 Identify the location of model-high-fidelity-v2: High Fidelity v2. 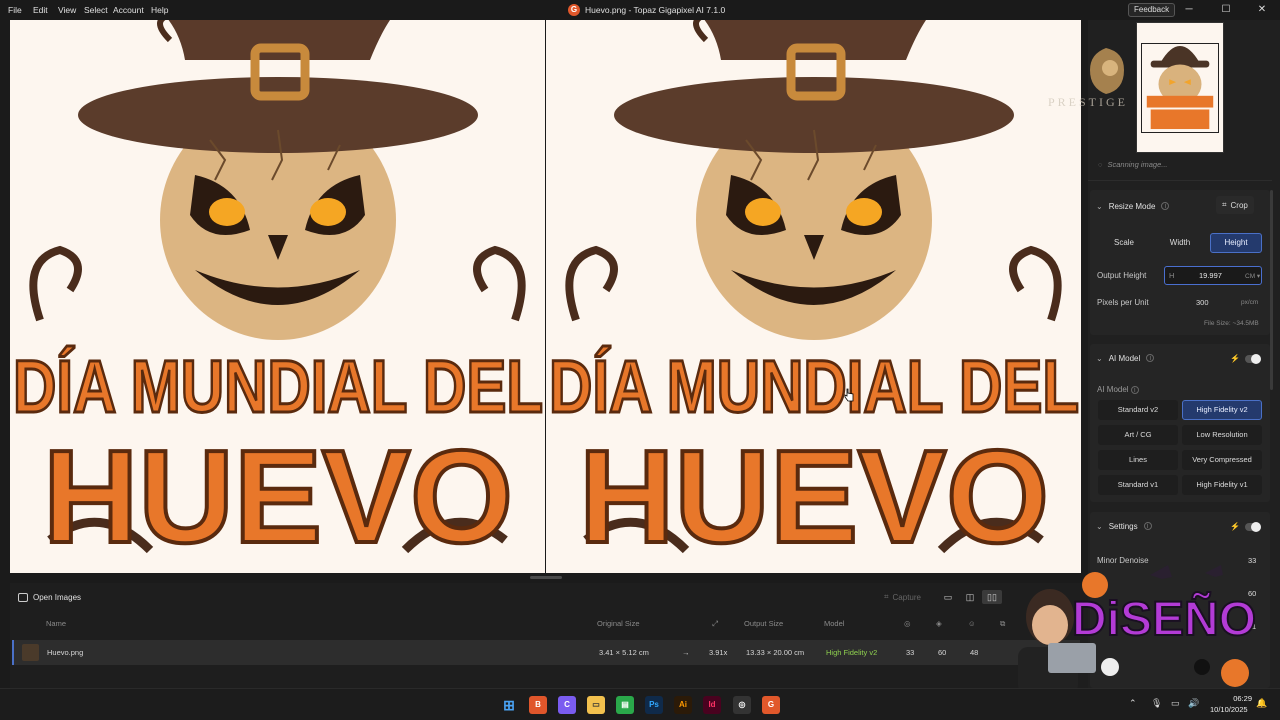
(1222, 410).